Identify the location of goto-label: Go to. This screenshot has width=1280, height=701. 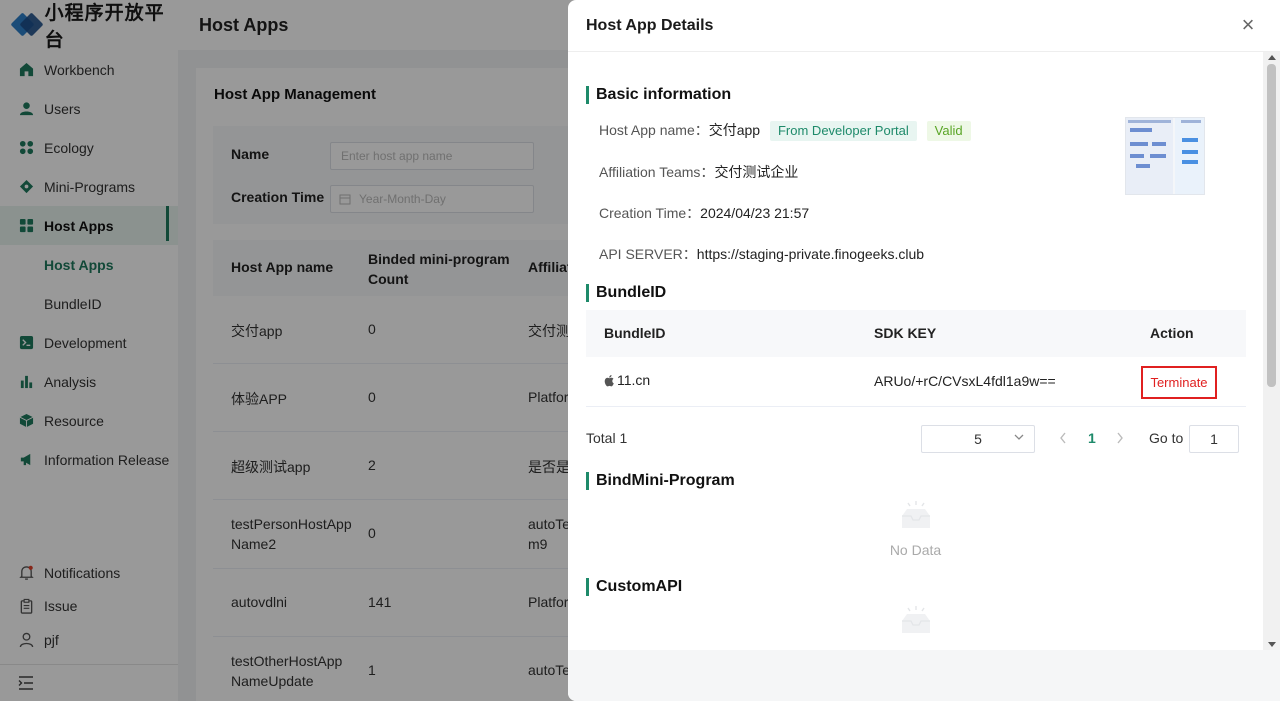
(1166, 438).